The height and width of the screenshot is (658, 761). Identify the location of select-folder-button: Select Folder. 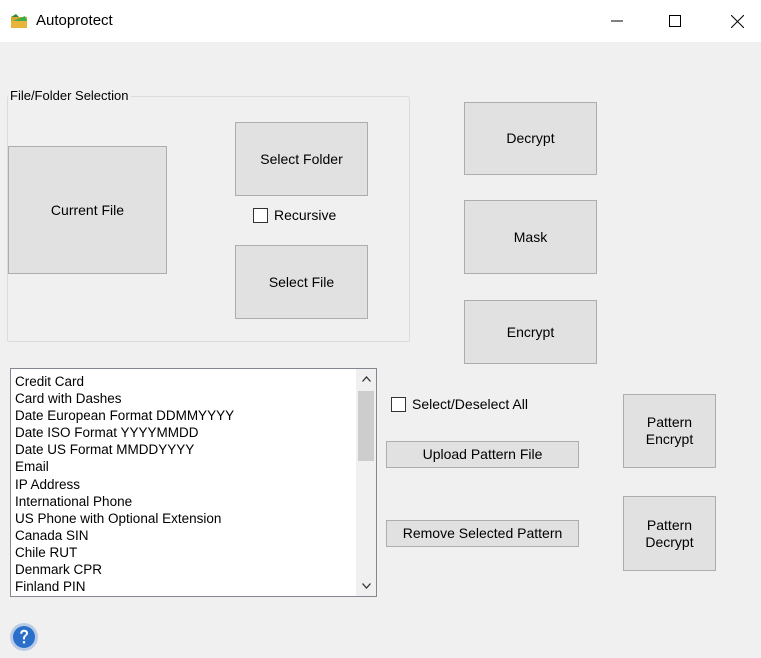
(301, 159).